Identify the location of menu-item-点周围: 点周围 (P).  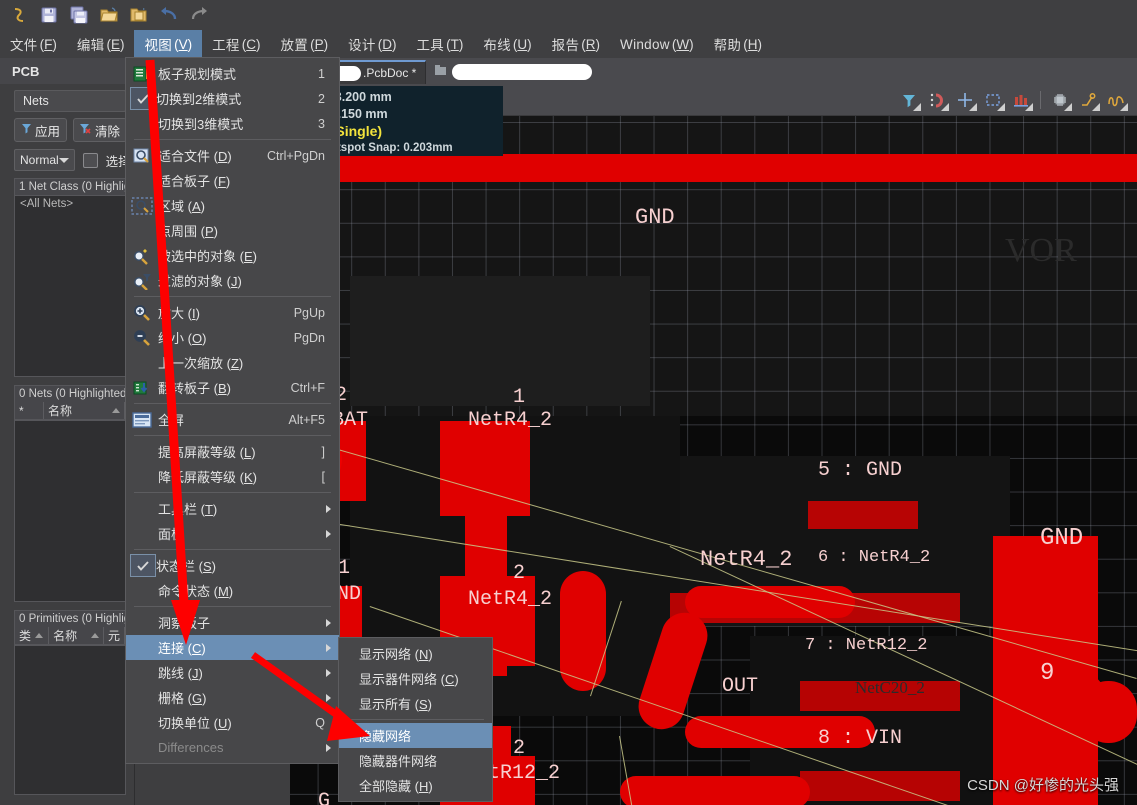
(232, 230).